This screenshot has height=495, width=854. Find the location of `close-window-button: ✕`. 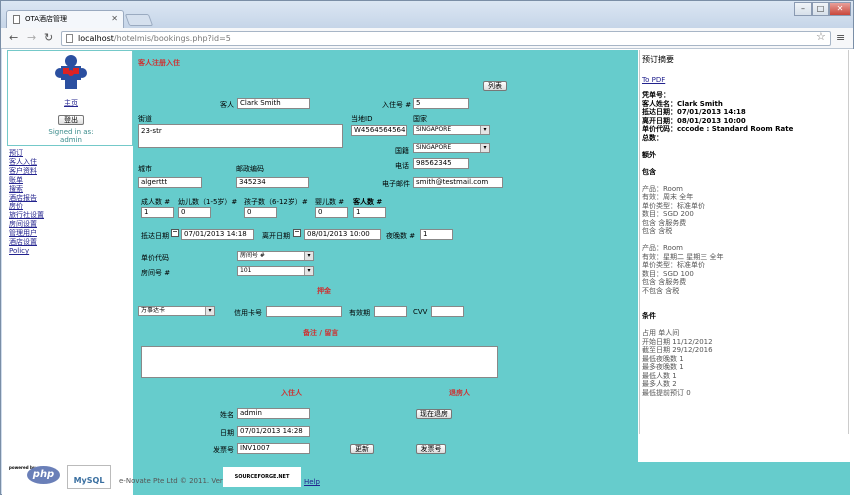

close-window-button: ✕ is located at coordinates (840, 9).